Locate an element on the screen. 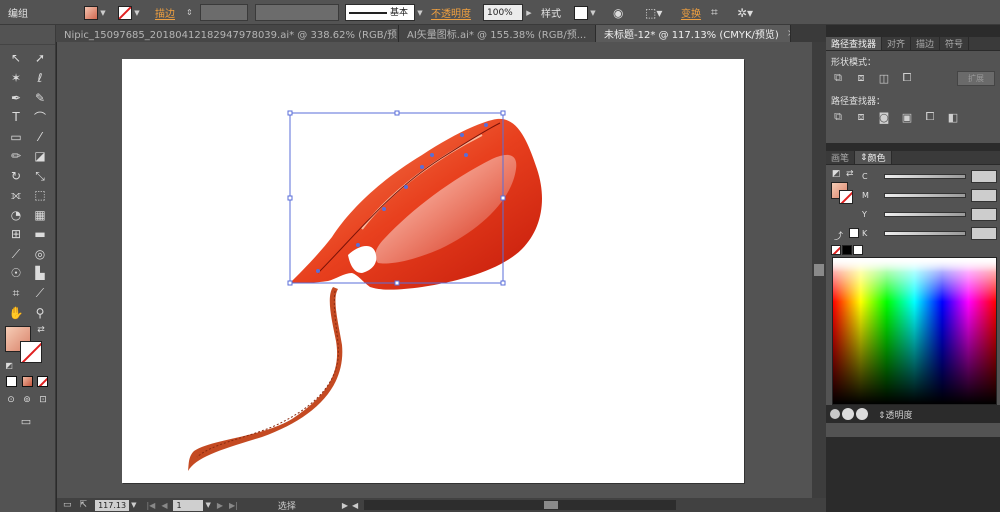 This screenshot has height=512, width=1000. swap-fill-stroke-icon: ⇄ is located at coordinates (41, 330).